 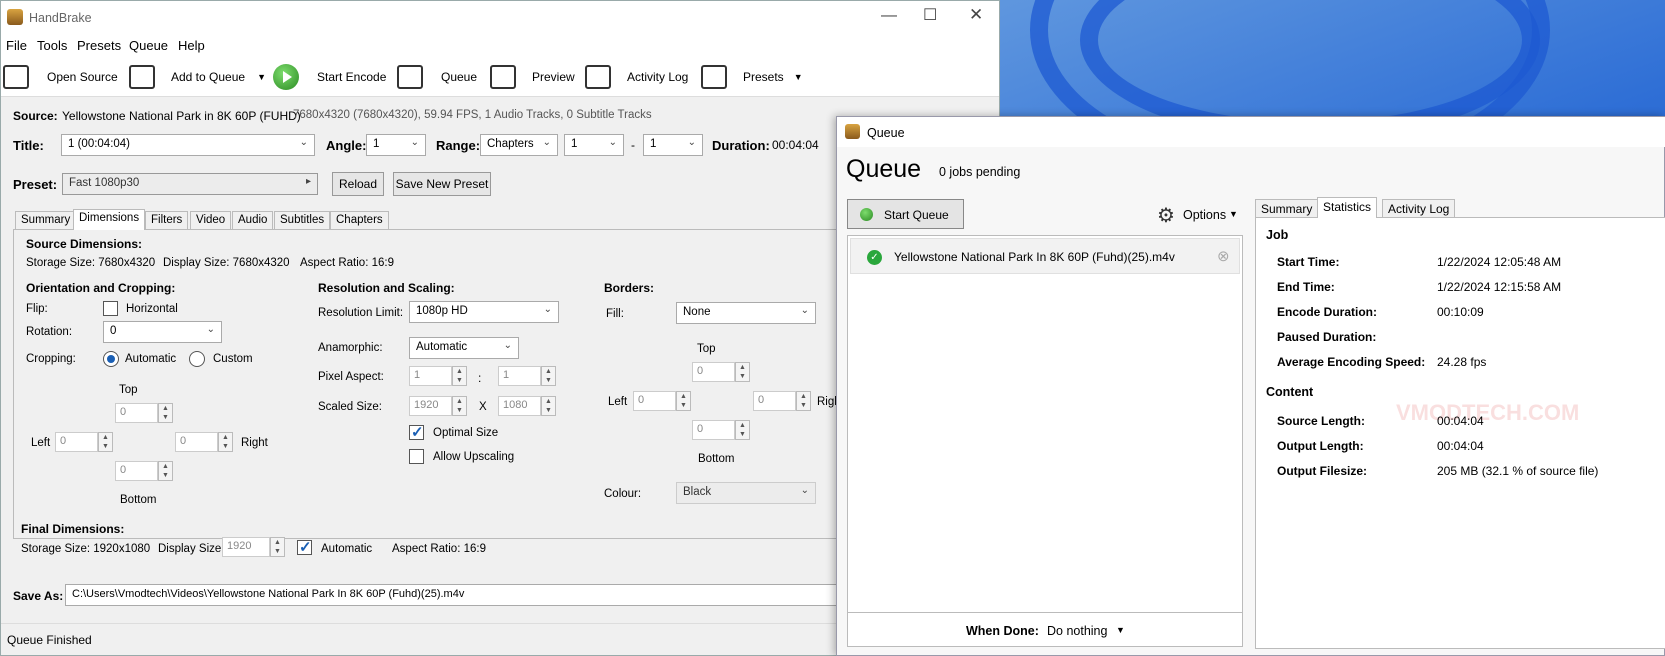 I want to click on final-automatic-checkbox, so click(x=304, y=547).